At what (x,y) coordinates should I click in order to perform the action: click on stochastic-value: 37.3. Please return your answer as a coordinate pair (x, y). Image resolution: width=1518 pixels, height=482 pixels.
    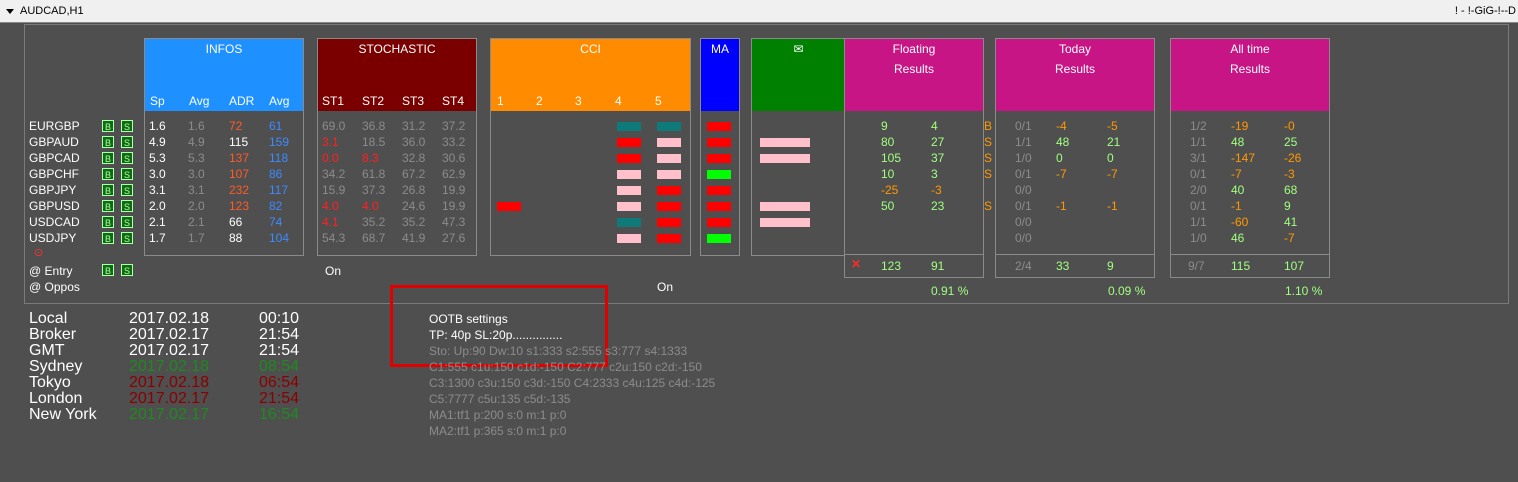
    Looking at the image, I should click on (374, 190).